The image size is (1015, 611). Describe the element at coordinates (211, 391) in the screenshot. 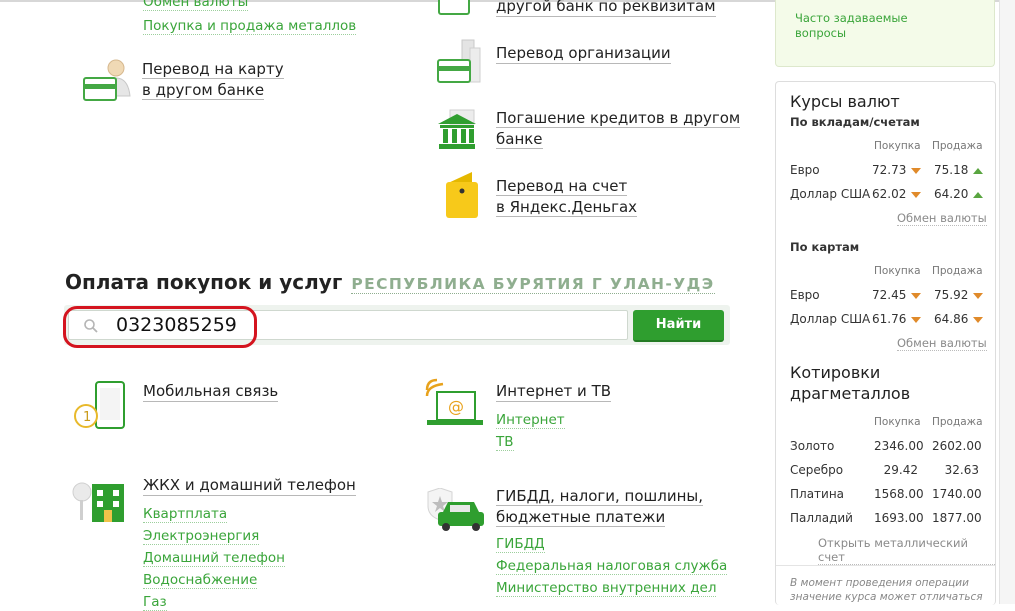

I see `mobile-category: Мобильная связь` at that location.